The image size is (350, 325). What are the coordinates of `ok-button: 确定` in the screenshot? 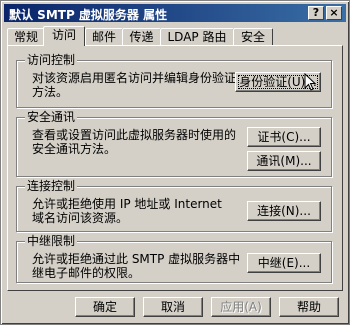 It's located at (105, 307).